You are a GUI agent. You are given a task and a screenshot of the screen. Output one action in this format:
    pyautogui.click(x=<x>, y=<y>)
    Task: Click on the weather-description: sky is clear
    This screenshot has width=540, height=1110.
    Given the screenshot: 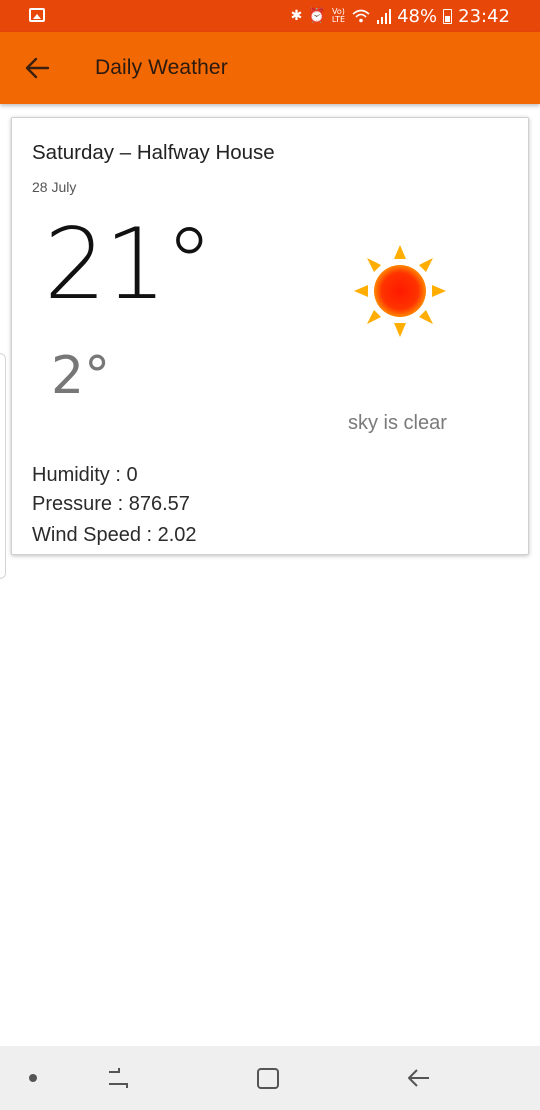 What is the action you would take?
    pyautogui.click(x=397, y=423)
    